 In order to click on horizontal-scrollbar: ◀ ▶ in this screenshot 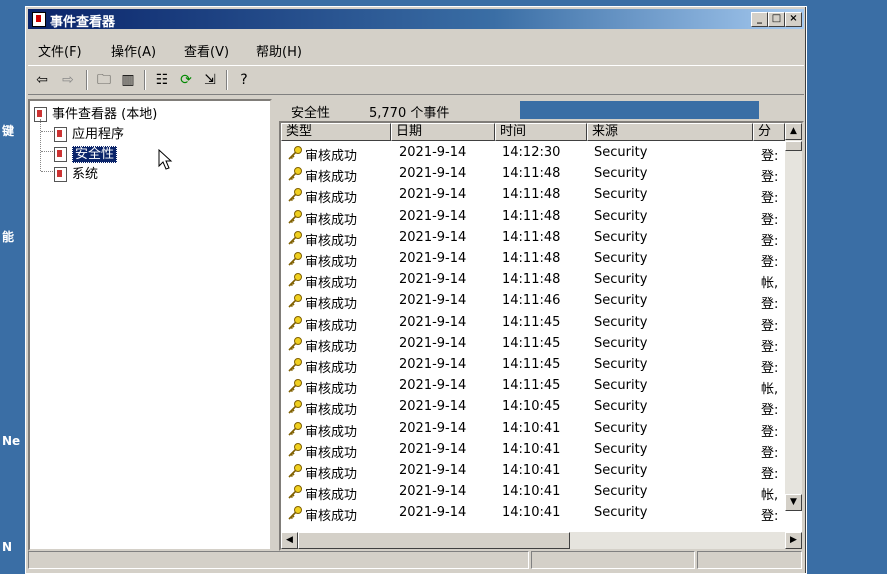, I will do `click(541, 540)`.